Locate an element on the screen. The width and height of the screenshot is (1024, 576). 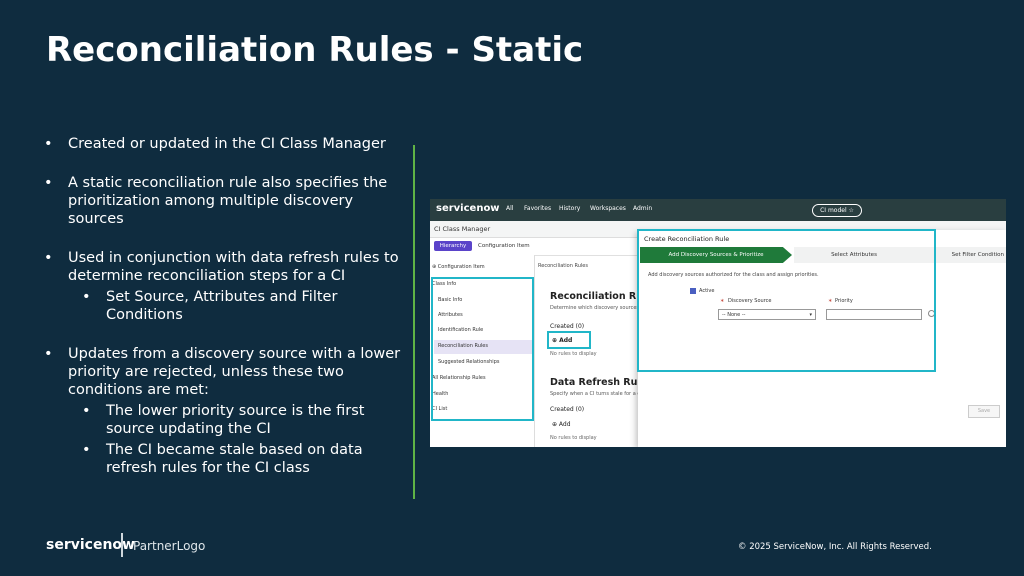
left-panel-highlight-box is located at coordinates (482, 349).